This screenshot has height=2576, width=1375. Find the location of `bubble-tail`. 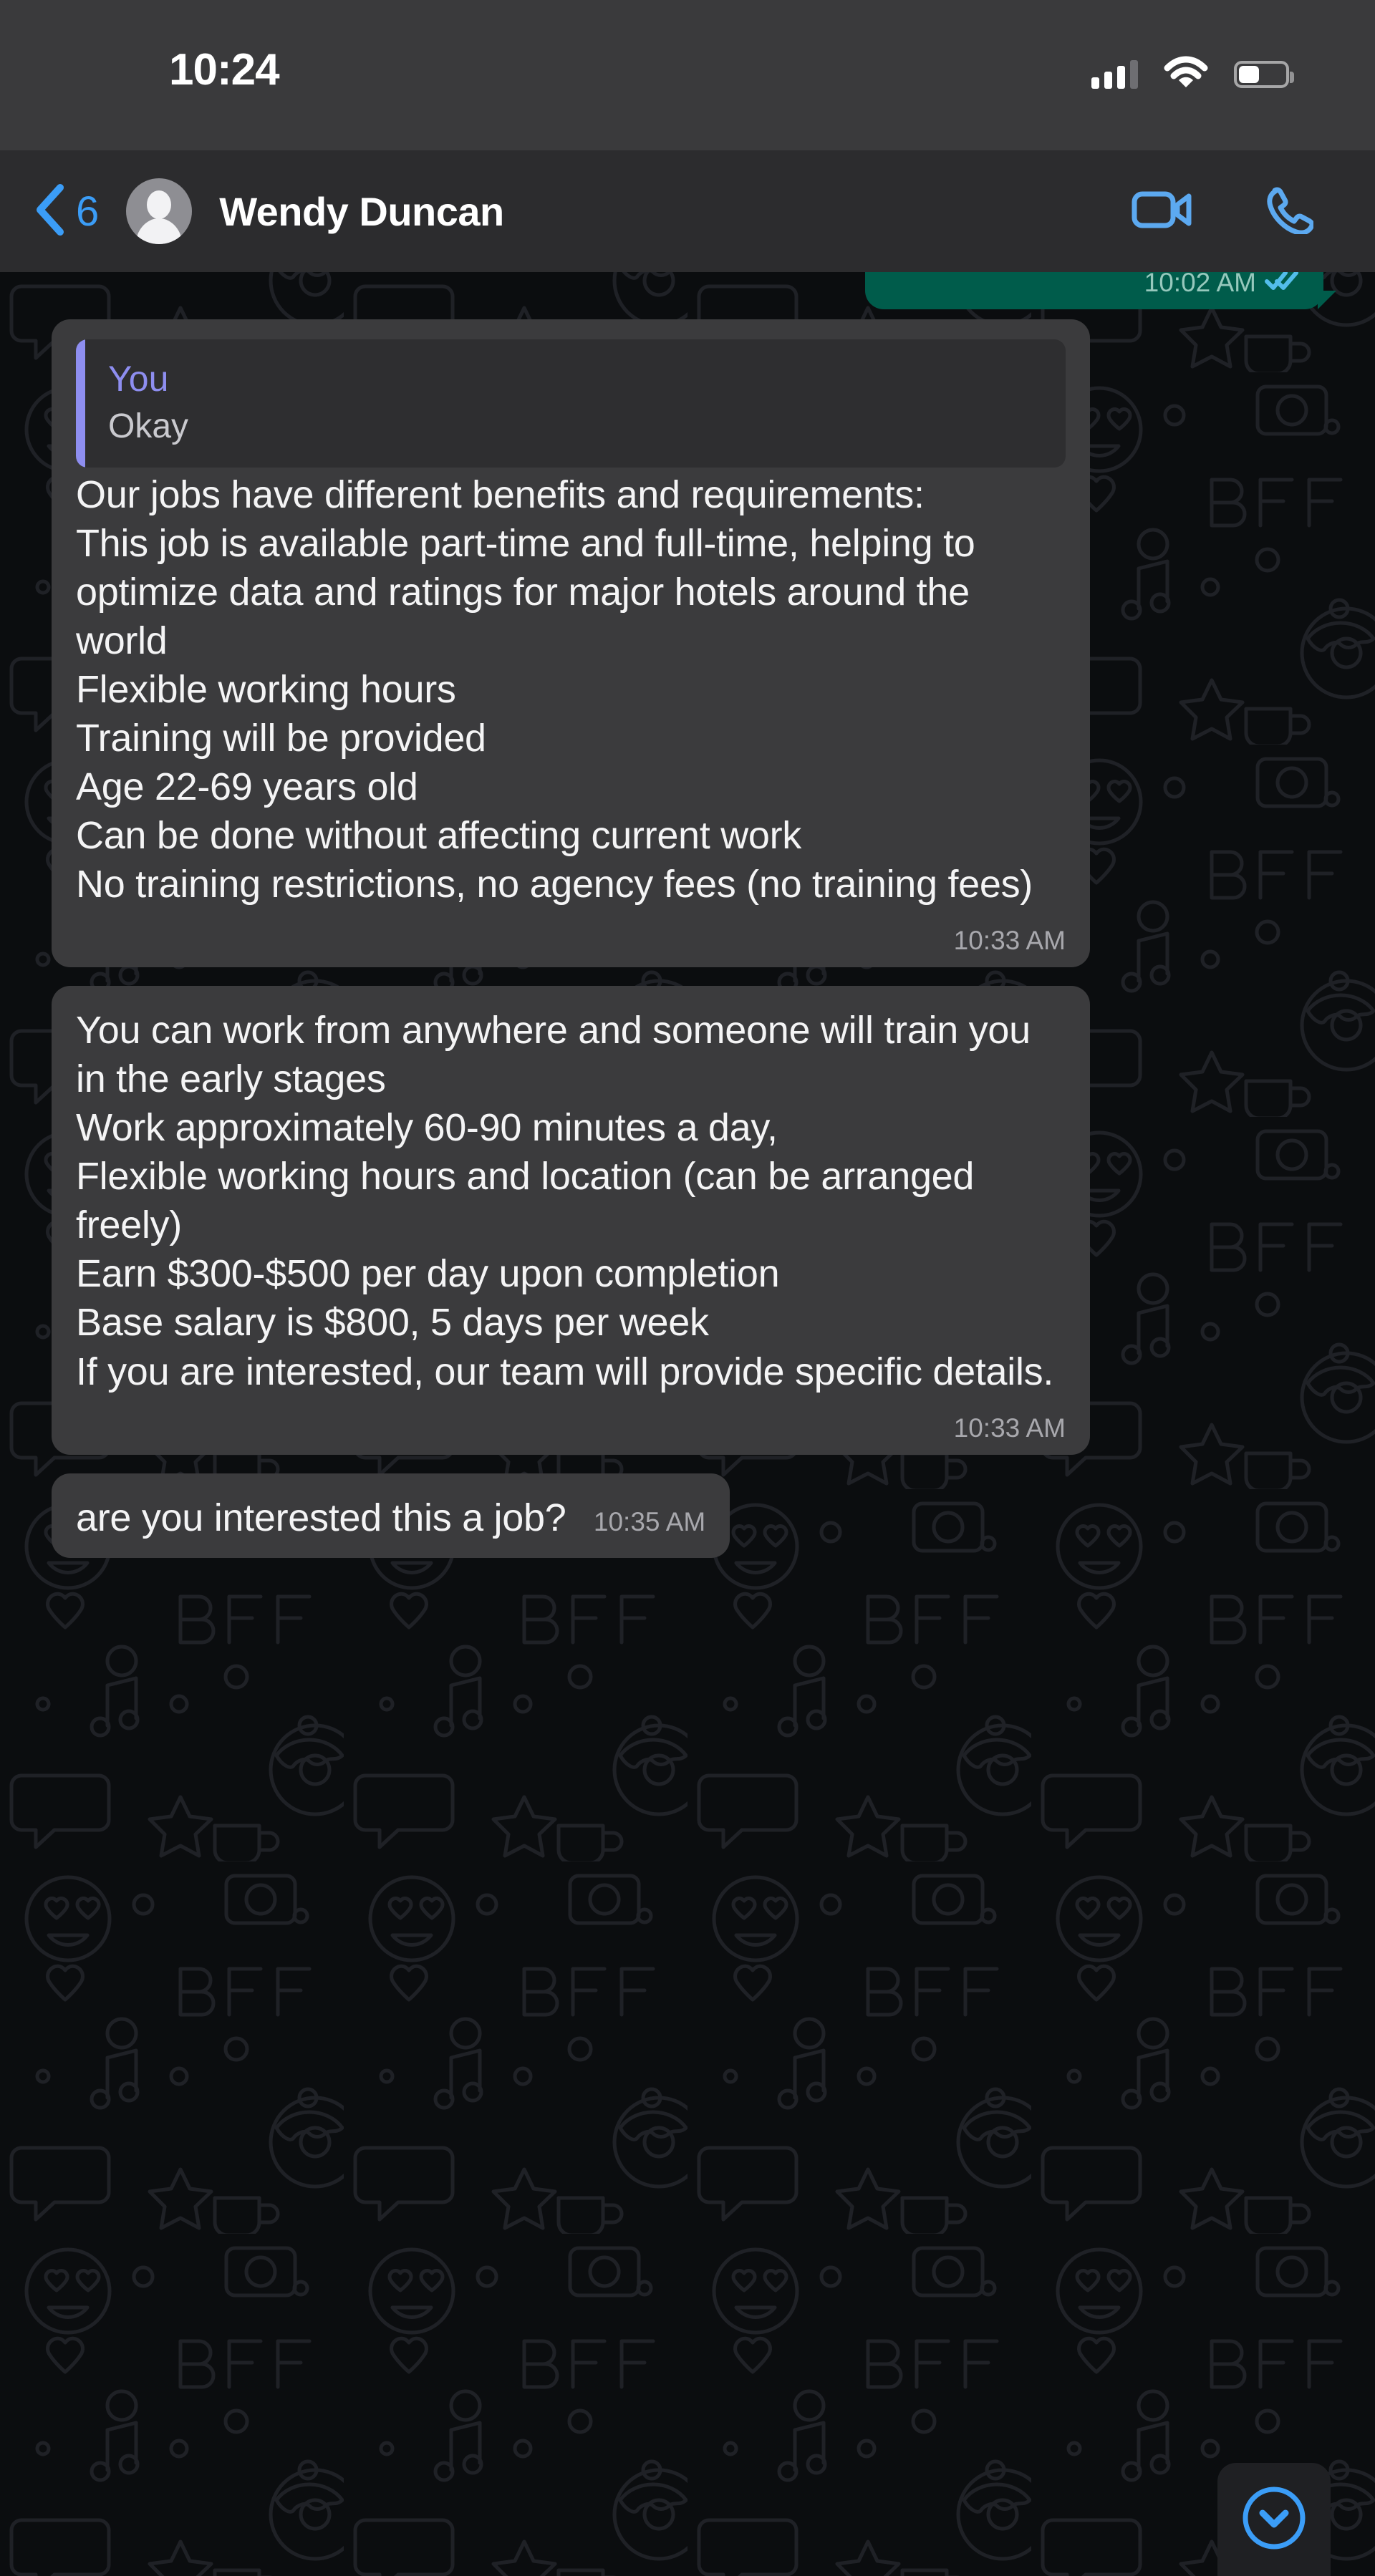

bubble-tail is located at coordinates (1327, 300).